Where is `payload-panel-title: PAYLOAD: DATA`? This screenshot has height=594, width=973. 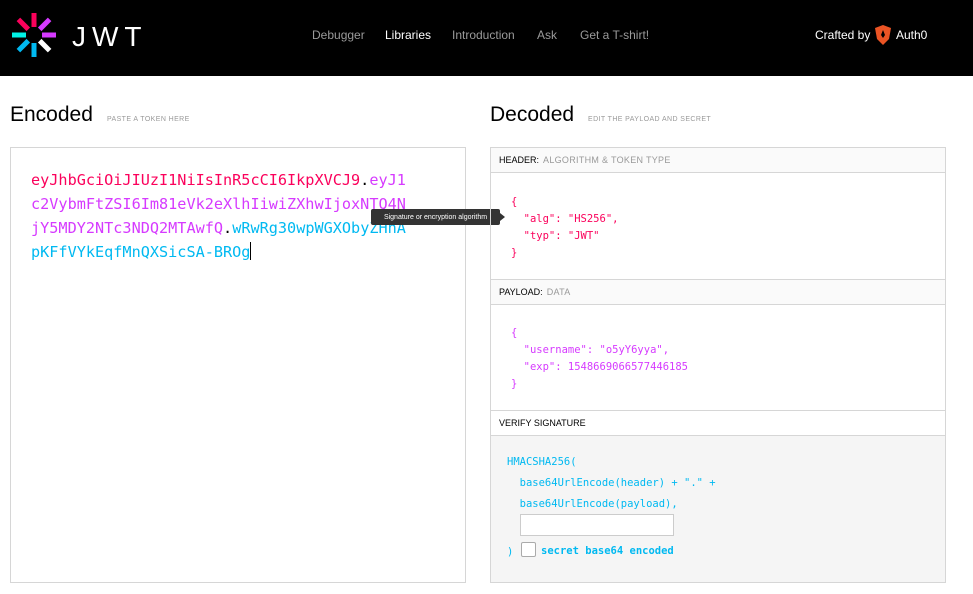
payload-panel-title: PAYLOAD: DATA is located at coordinates (718, 292).